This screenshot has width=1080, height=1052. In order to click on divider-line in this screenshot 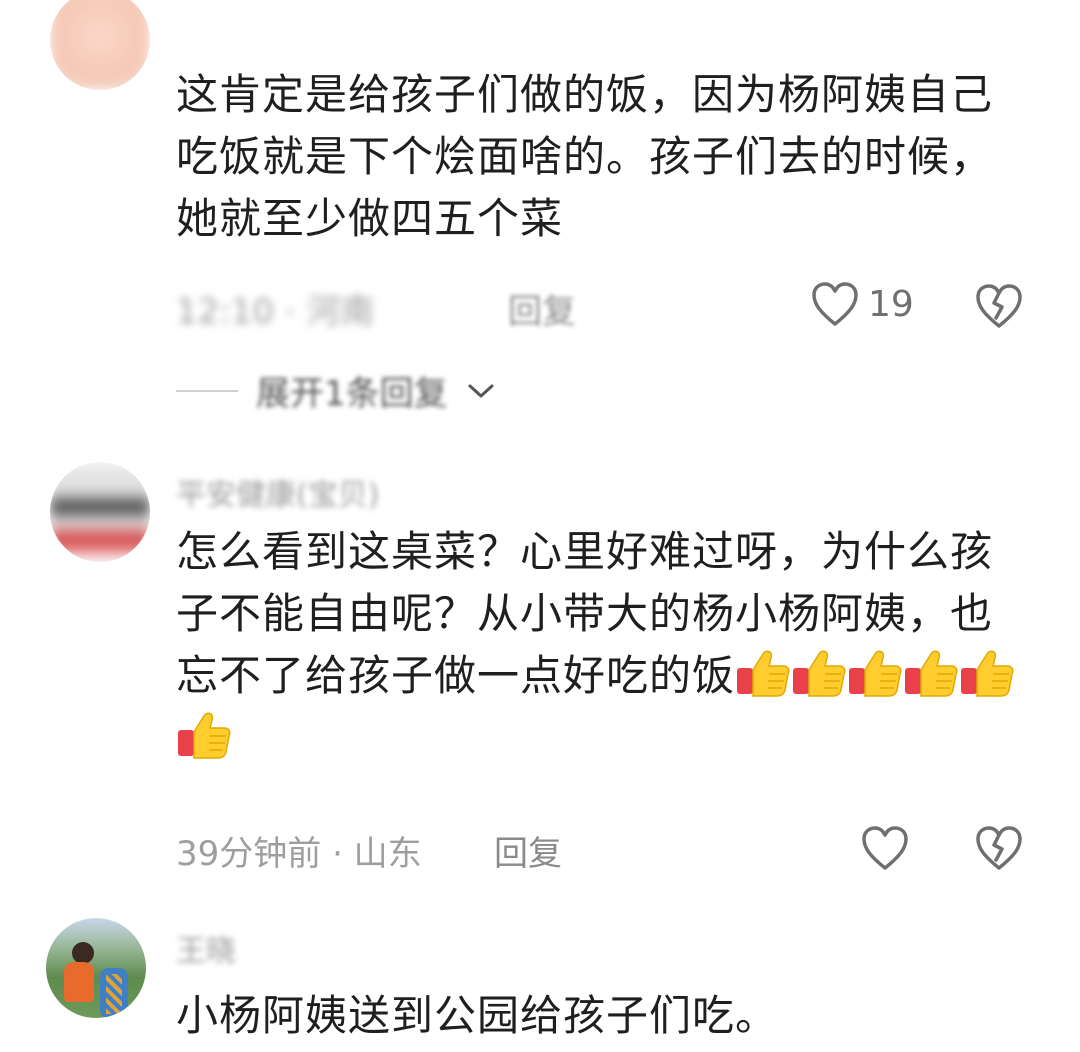, I will do `click(207, 390)`.